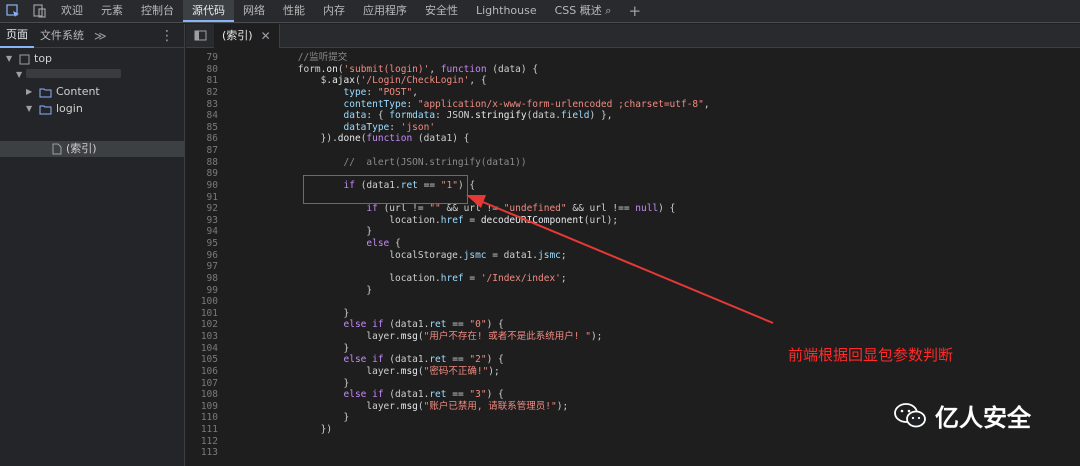 The width and height of the screenshot is (1080, 466). Describe the element at coordinates (910, 414) in the screenshot. I see `wechat-icon` at that location.